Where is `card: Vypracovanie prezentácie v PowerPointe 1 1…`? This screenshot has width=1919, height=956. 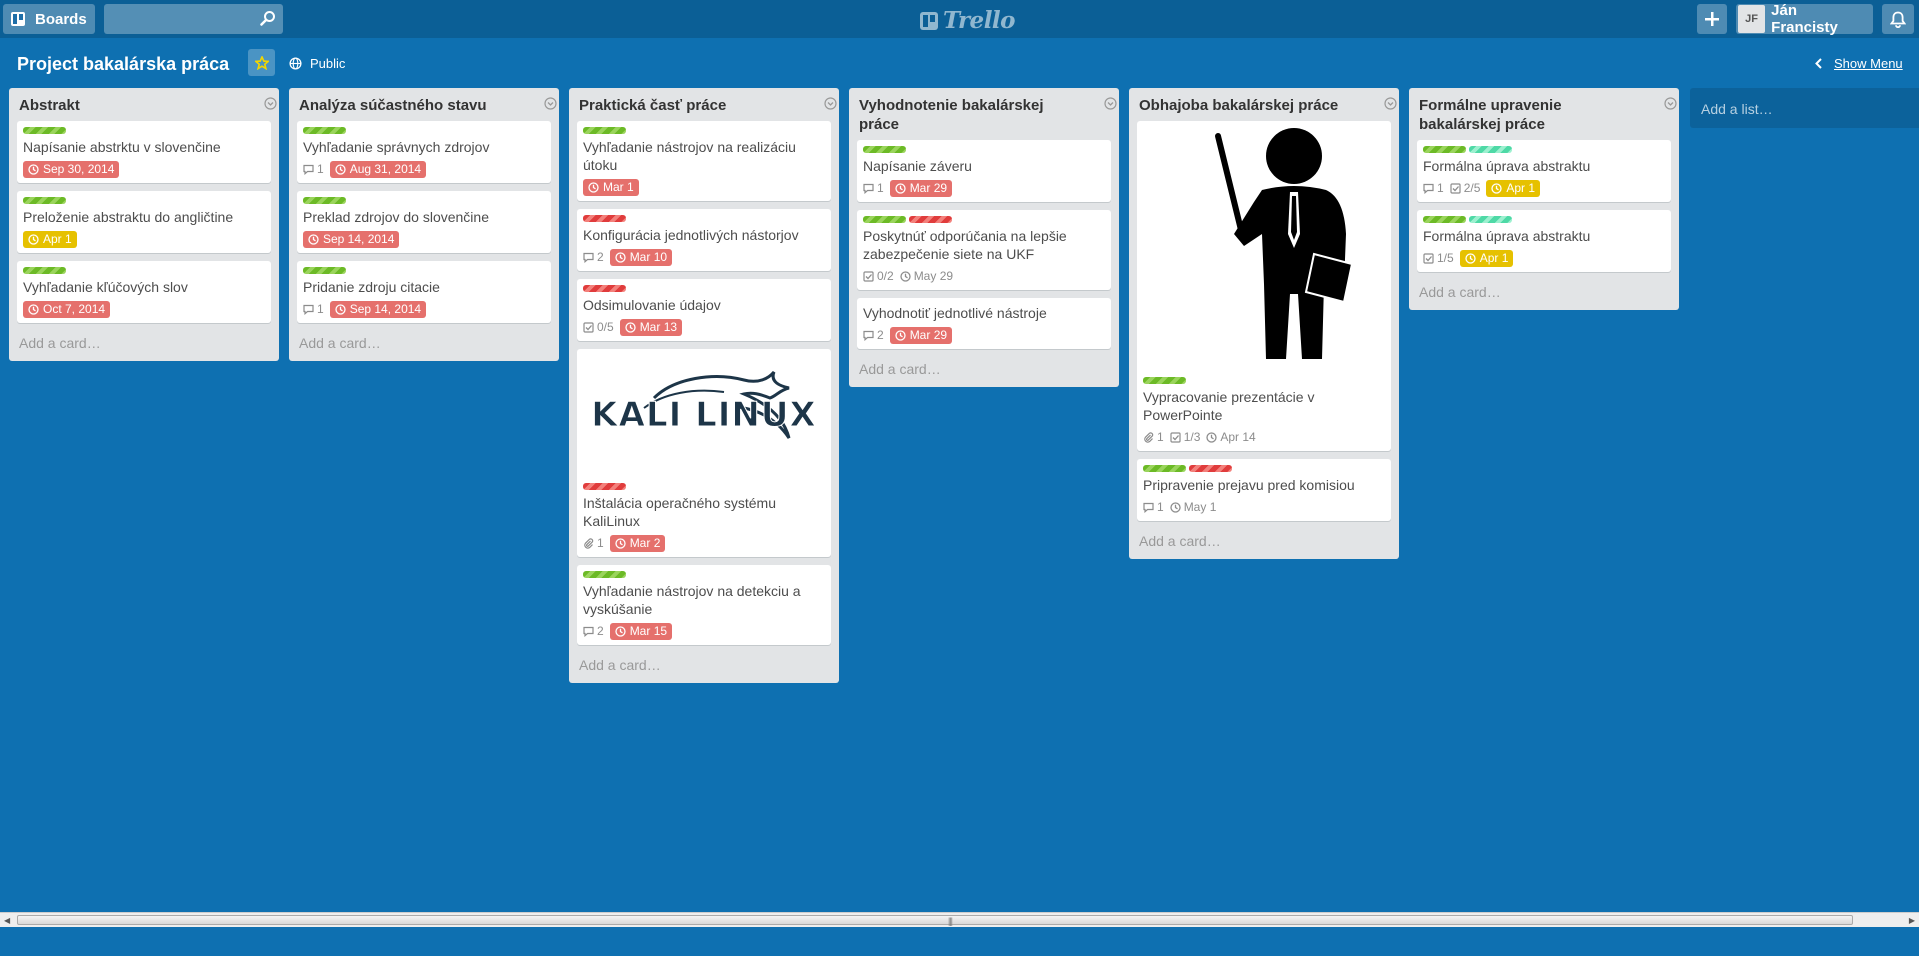
card: Vypracovanie prezentácie v PowerPointe 1 1… is located at coordinates (1264, 286).